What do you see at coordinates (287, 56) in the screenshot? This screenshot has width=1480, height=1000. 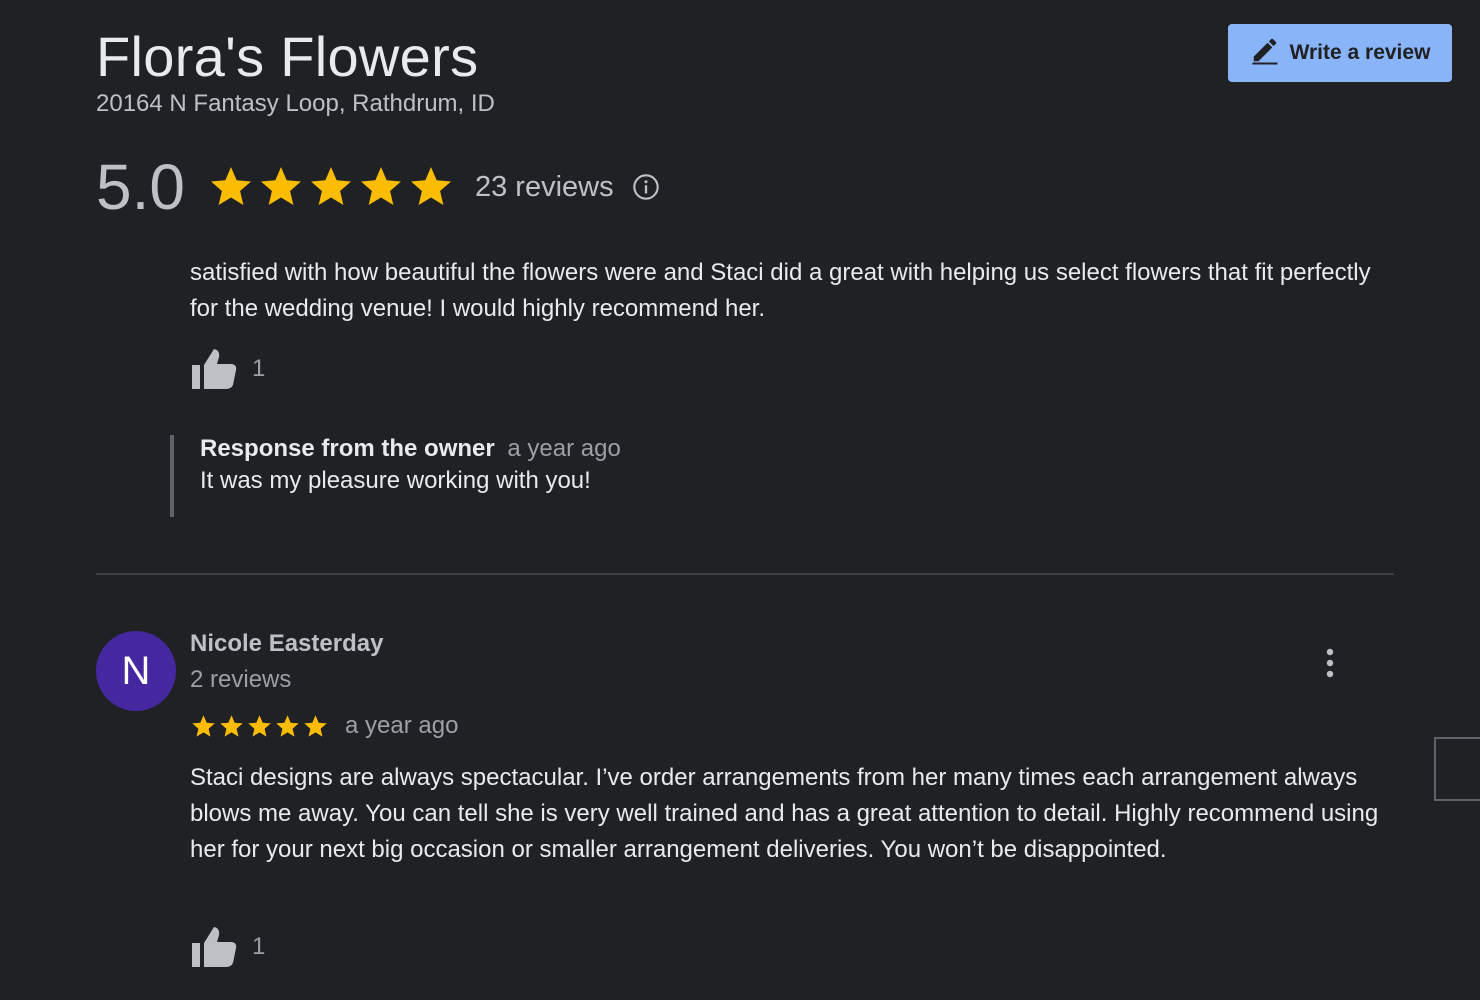 I see `page-title: Flora's Flowers` at bounding box center [287, 56].